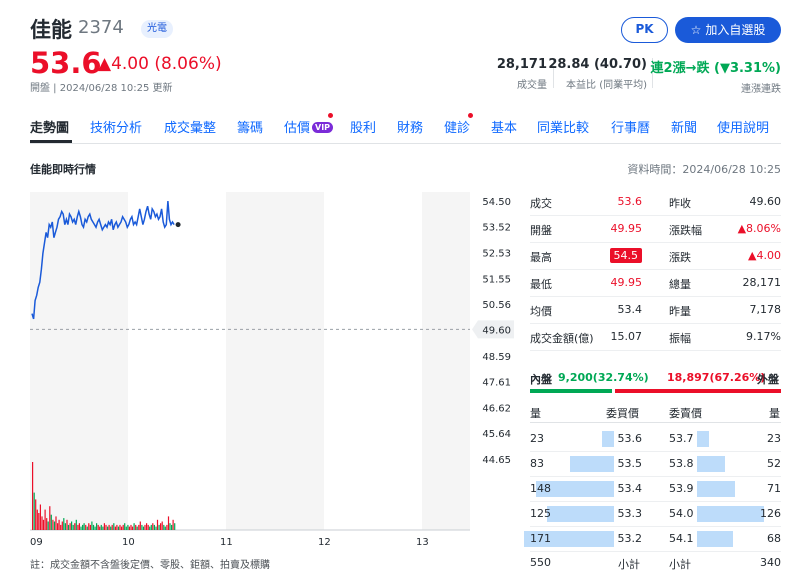  Describe the element at coordinates (630, 488) in the screenshot. I see `bid-price: 53.4` at that location.